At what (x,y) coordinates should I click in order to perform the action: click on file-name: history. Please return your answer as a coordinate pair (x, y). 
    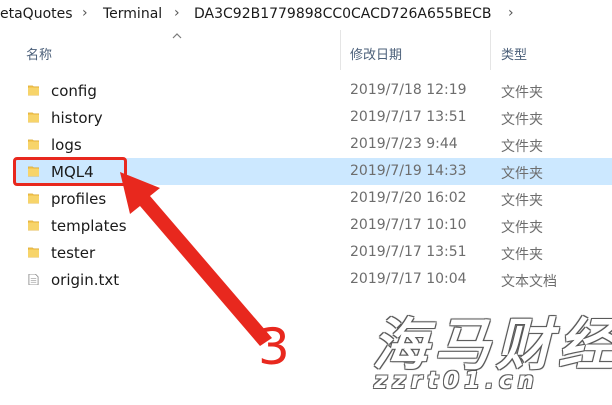
    Looking at the image, I should click on (77, 118).